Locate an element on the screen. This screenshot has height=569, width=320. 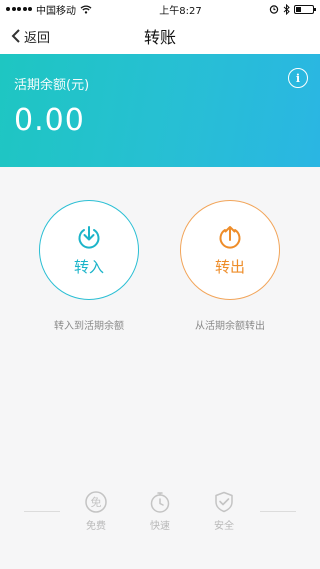
balance-label: 活期余额(元) is located at coordinates (52, 85).